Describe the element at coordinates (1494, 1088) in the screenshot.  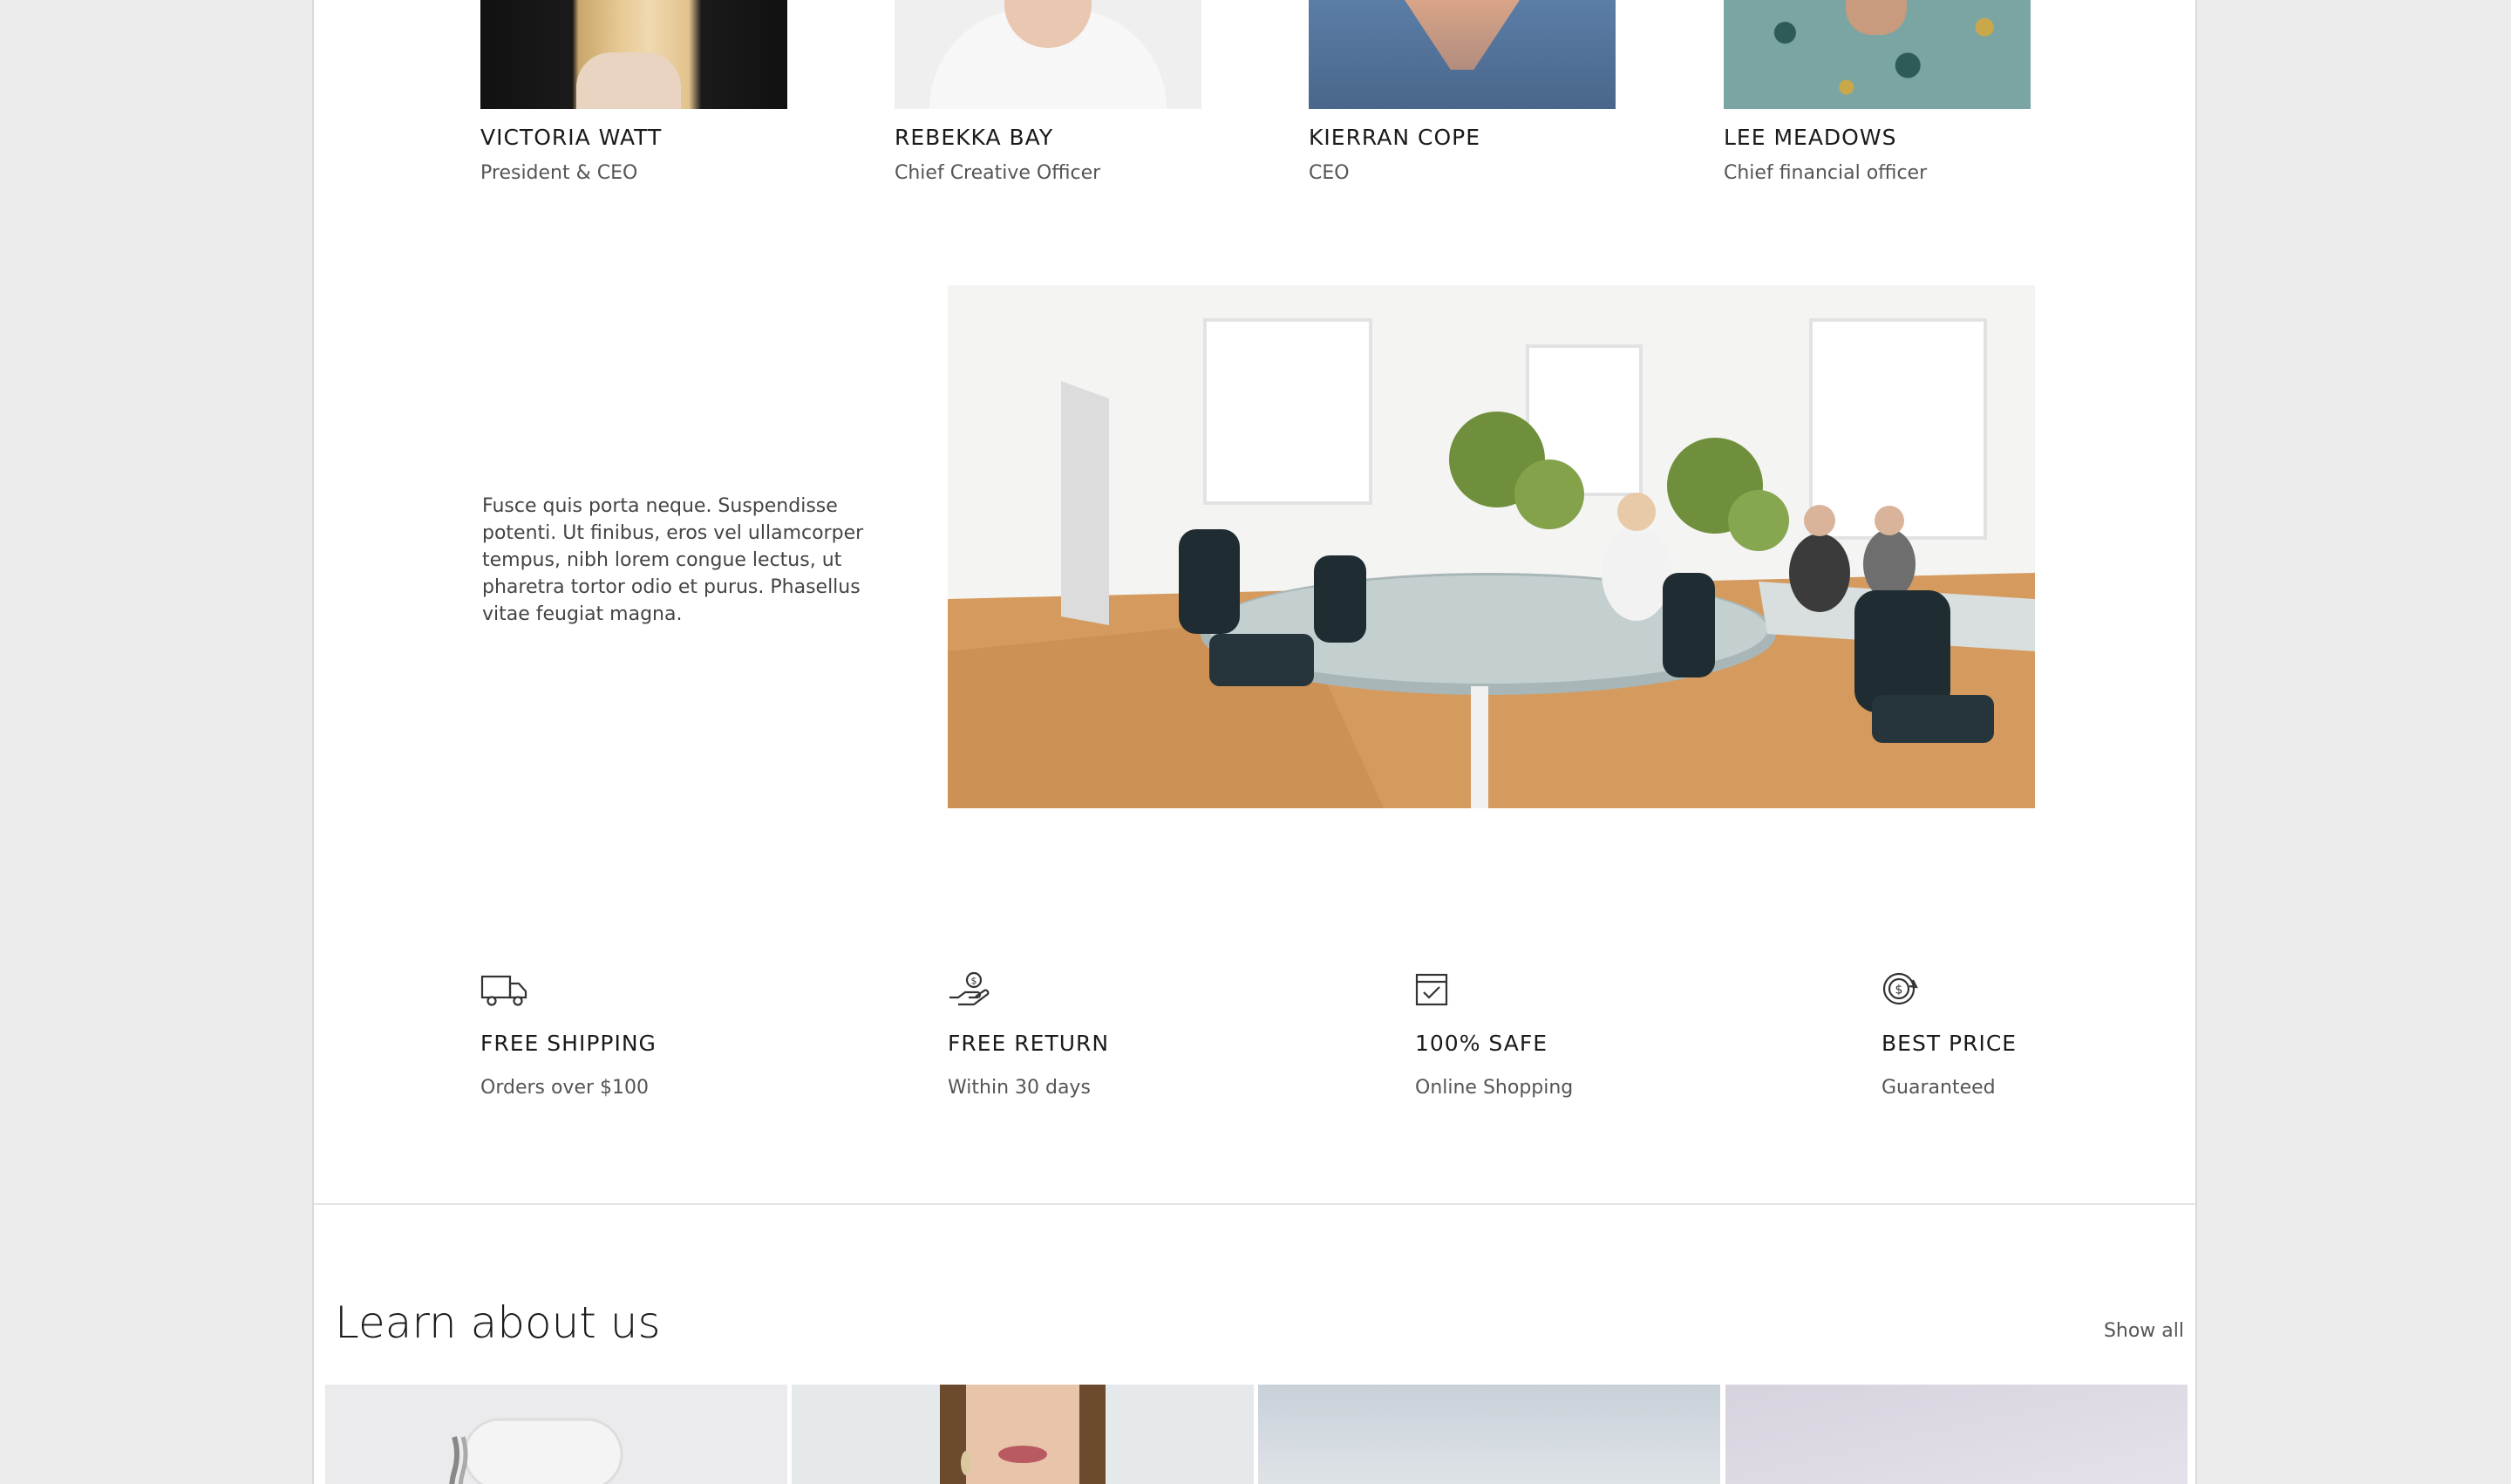
I see `feature-subtitle: Online Shopping` at that location.